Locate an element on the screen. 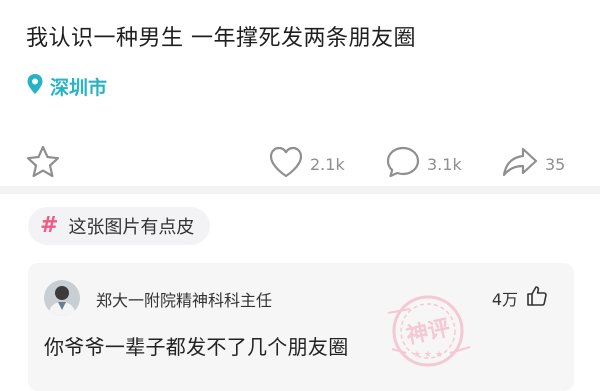 The height and width of the screenshot is (391, 600). like-count: 2.1k is located at coordinates (327, 164).